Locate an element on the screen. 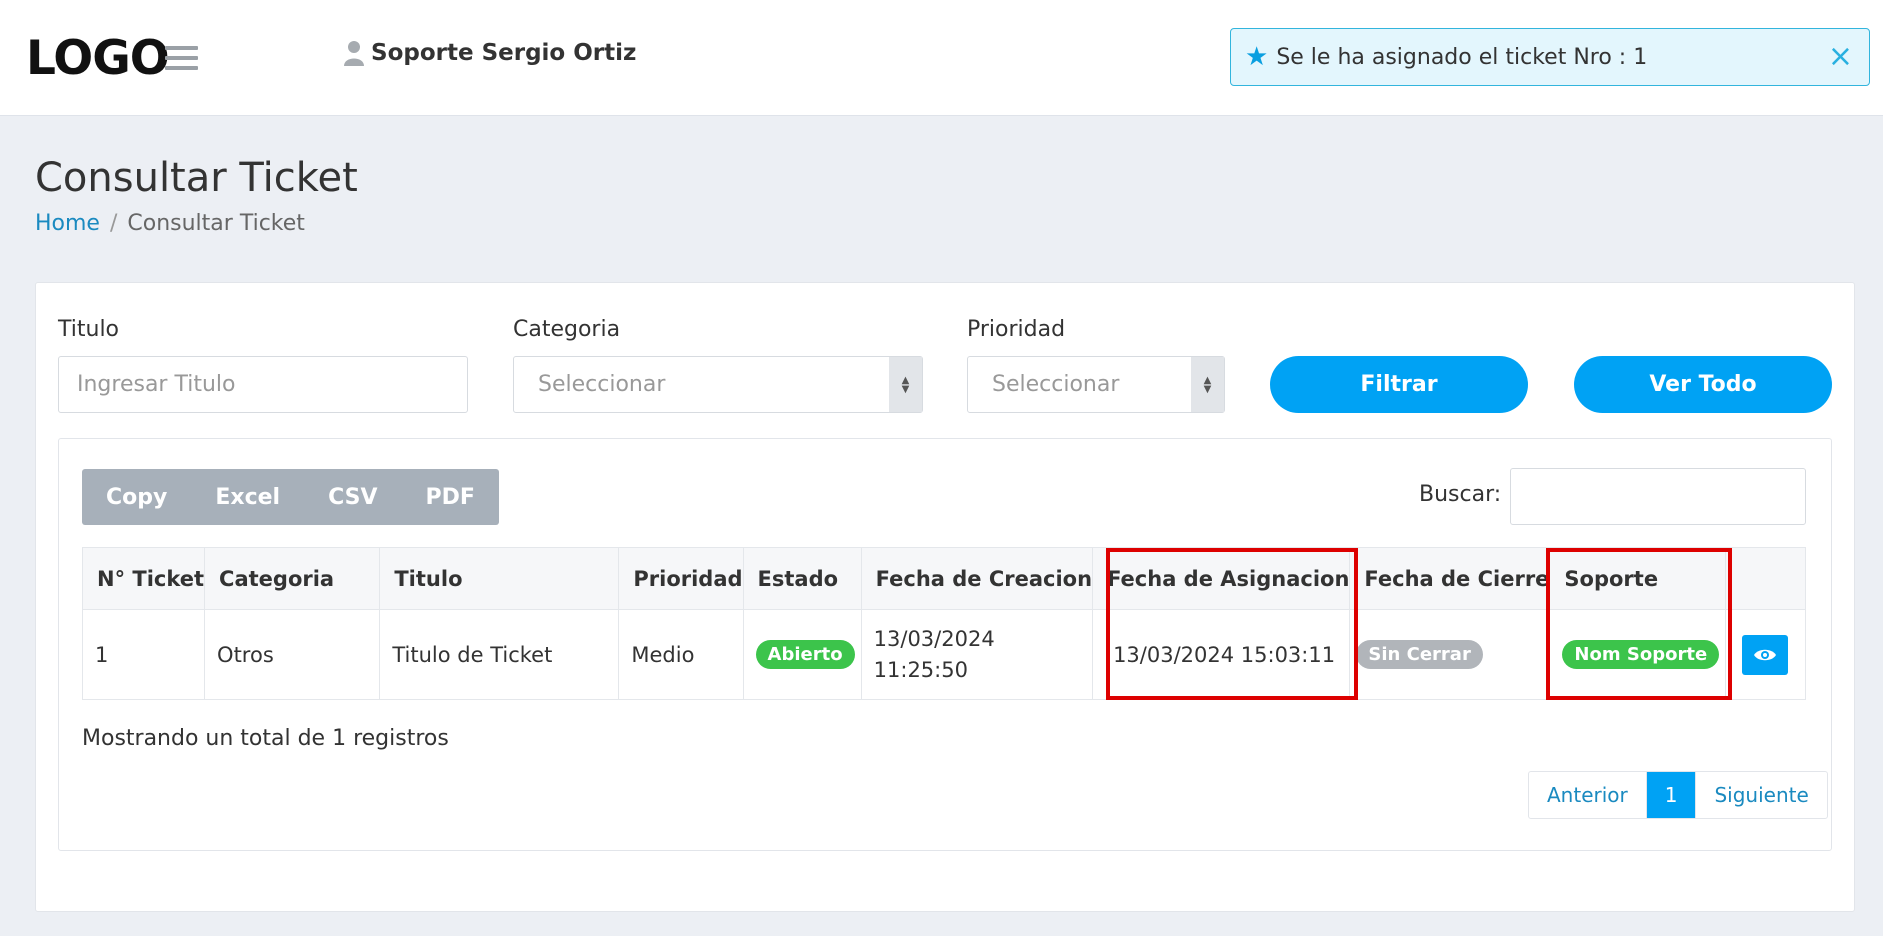  search-label: Buscar: is located at coordinates (1460, 494).